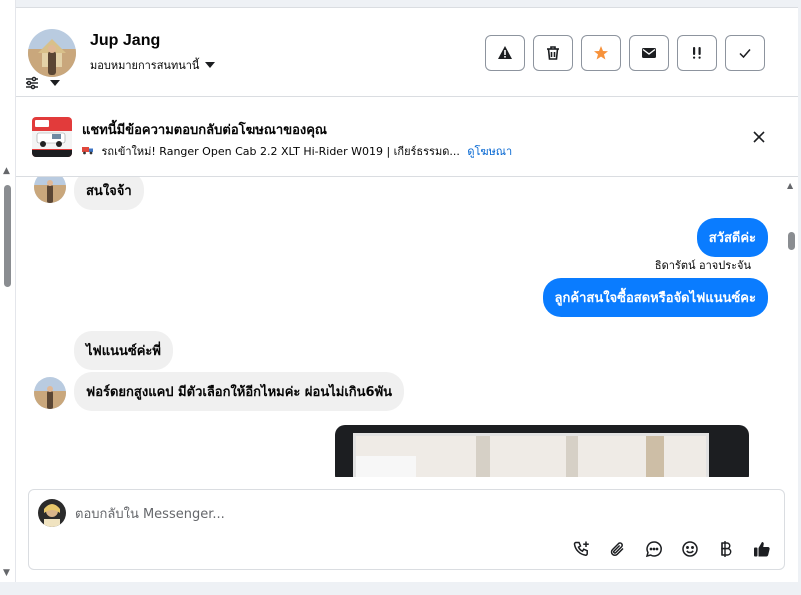  I want to click on warning-icon, so click(505, 52).